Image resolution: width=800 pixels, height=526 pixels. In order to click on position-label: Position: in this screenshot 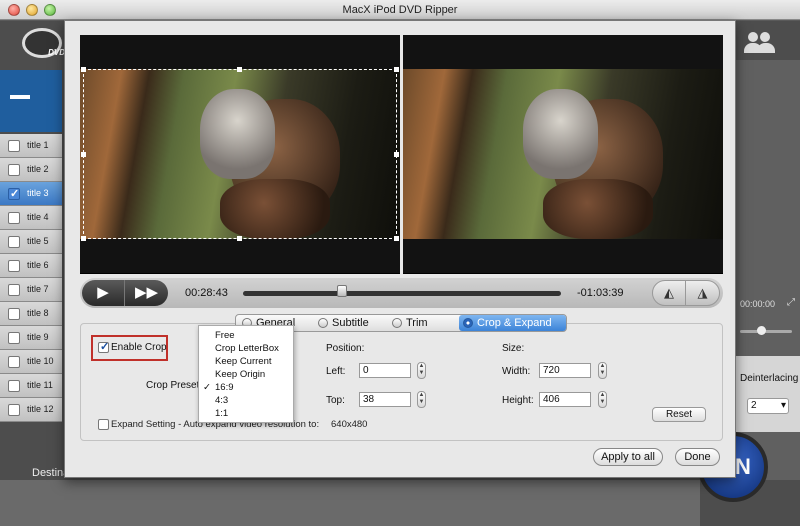, I will do `click(345, 348)`.